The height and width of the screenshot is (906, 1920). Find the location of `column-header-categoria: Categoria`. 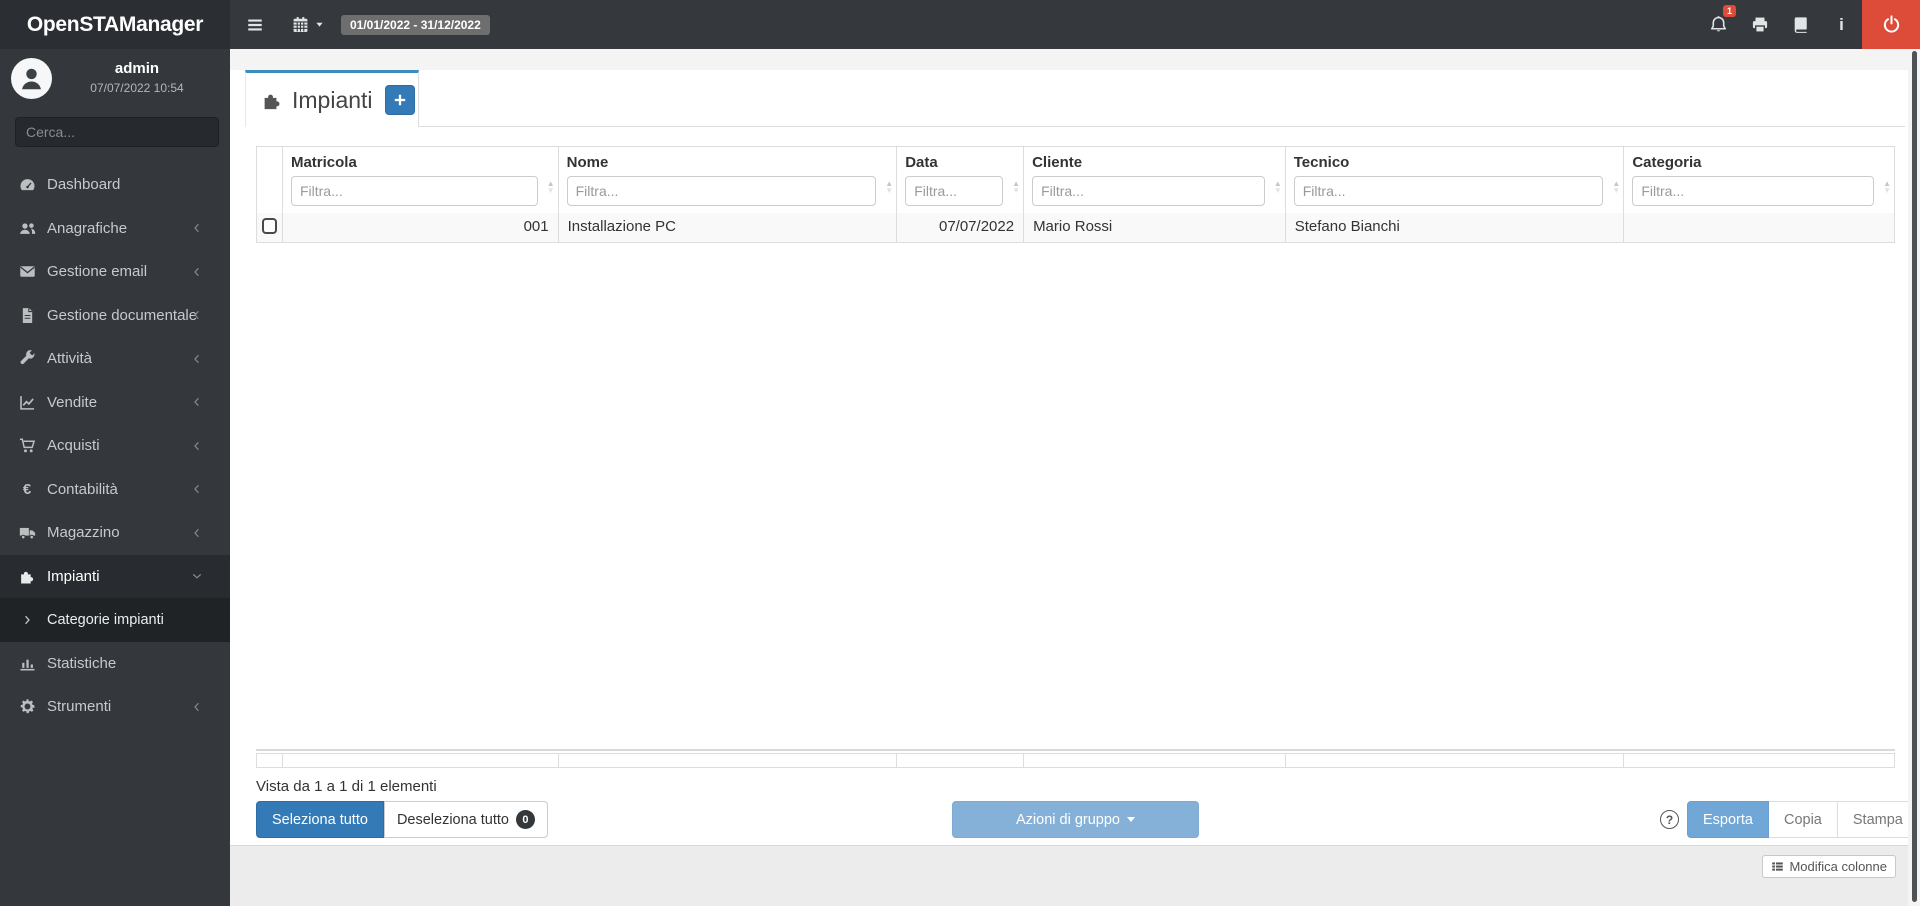

column-header-categoria: Categoria is located at coordinates (1759, 161).